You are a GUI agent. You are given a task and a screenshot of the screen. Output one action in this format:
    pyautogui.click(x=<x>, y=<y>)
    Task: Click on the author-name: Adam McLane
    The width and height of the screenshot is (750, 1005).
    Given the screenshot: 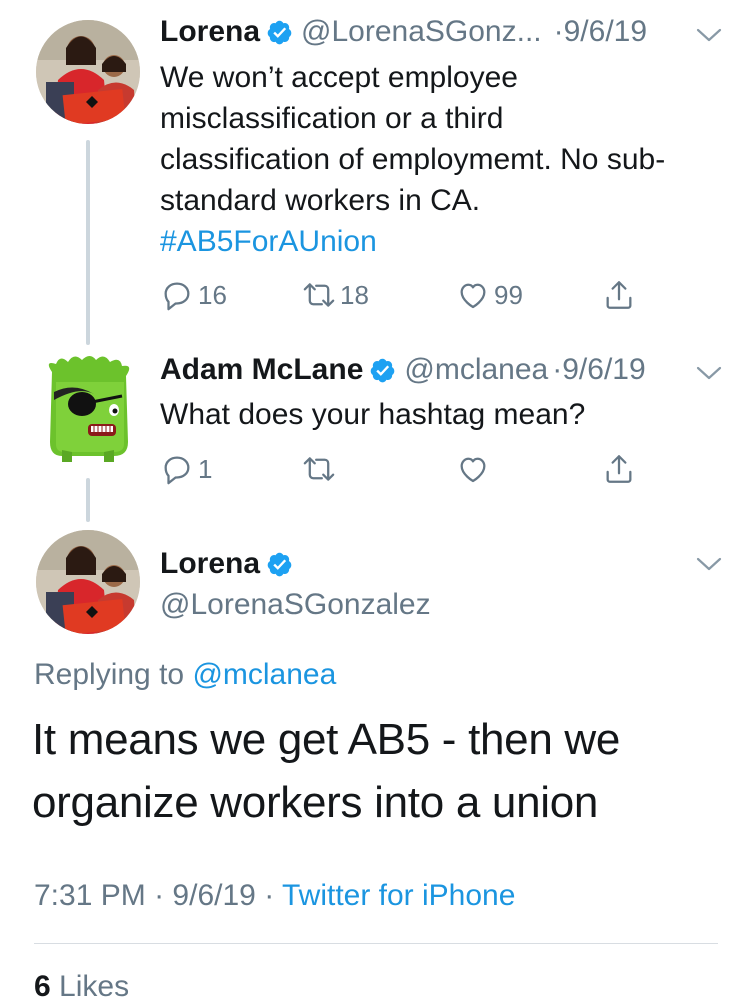 What is the action you would take?
    pyautogui.click(x=261, y=370)
    